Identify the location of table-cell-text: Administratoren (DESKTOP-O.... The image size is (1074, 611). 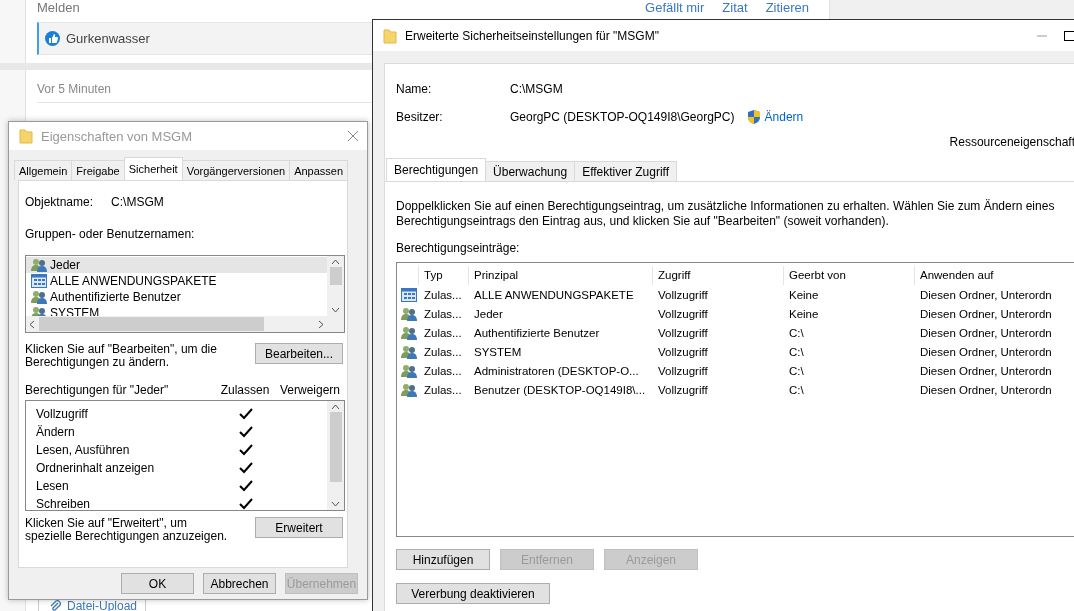
(556, 370).